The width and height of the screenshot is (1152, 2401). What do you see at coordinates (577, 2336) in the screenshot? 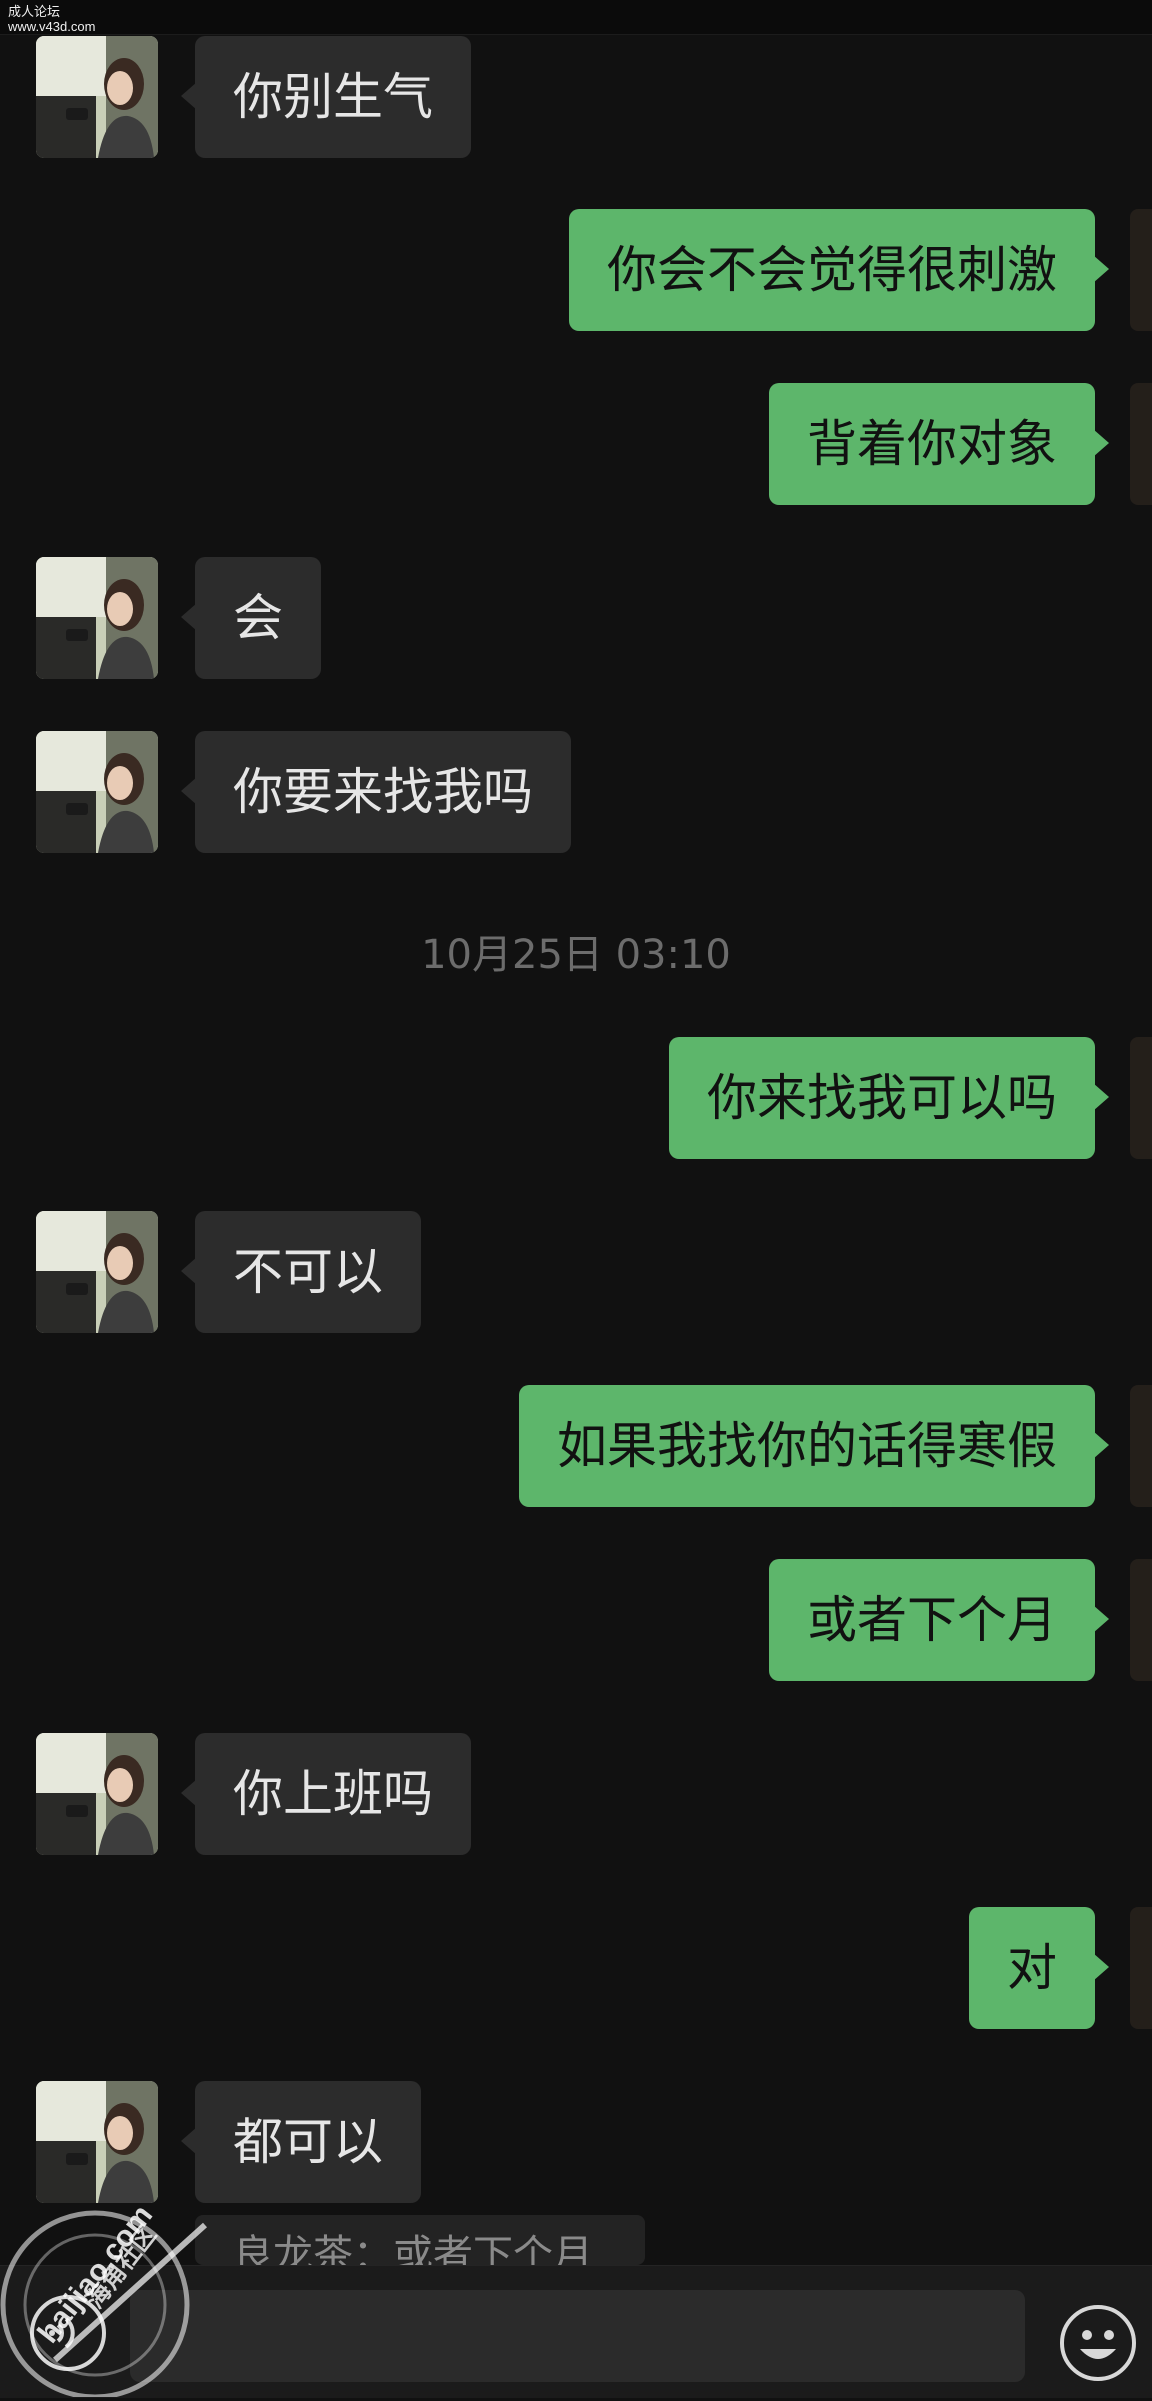
I see `message-input` at bounding box center [577, 2336].